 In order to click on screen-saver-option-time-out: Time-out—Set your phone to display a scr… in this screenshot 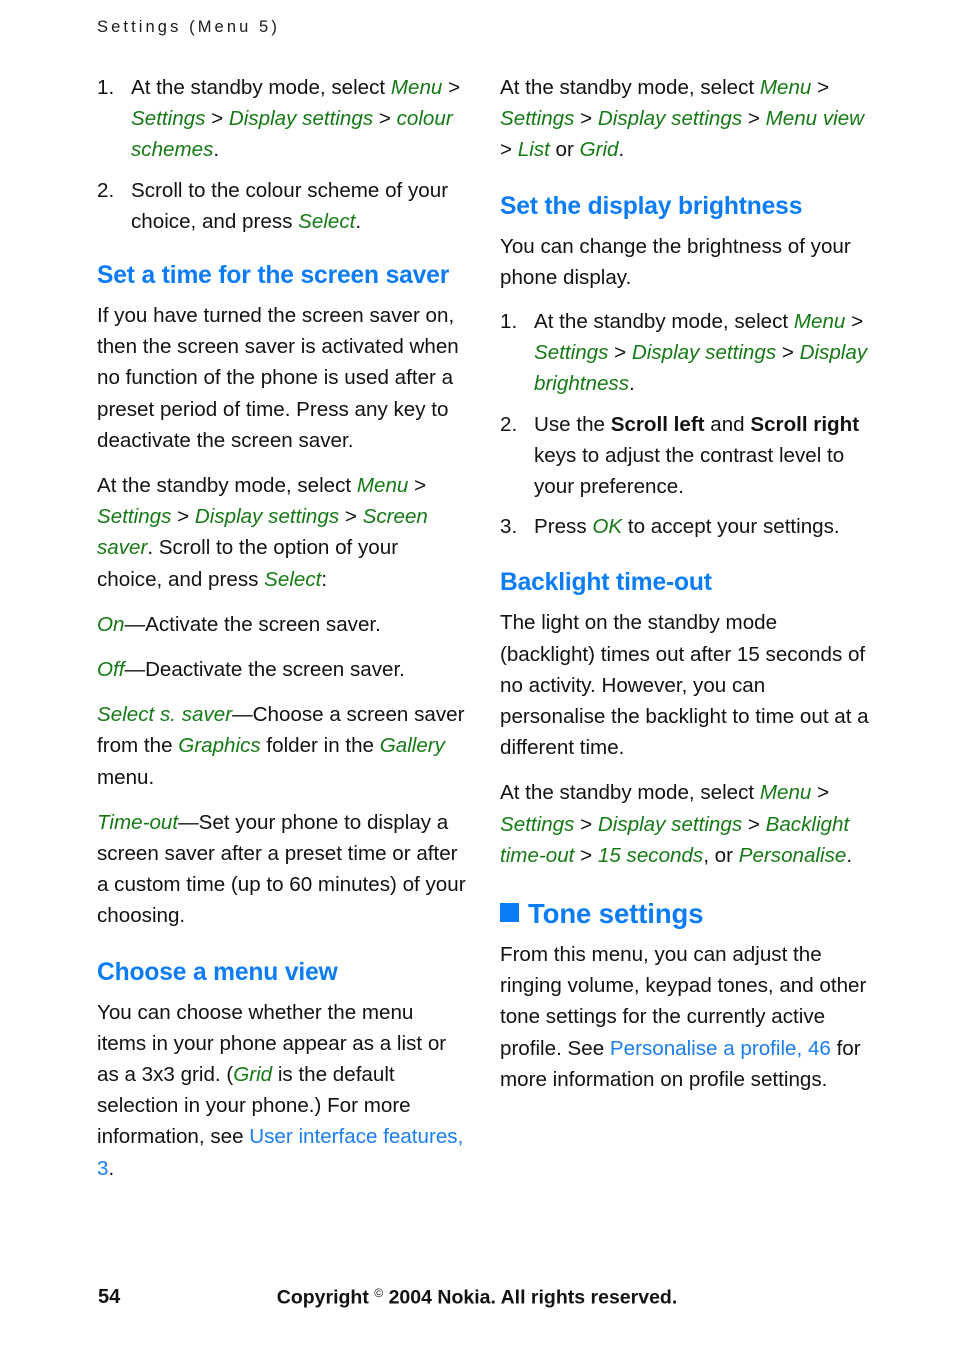, I will do `click(281, 869)`.